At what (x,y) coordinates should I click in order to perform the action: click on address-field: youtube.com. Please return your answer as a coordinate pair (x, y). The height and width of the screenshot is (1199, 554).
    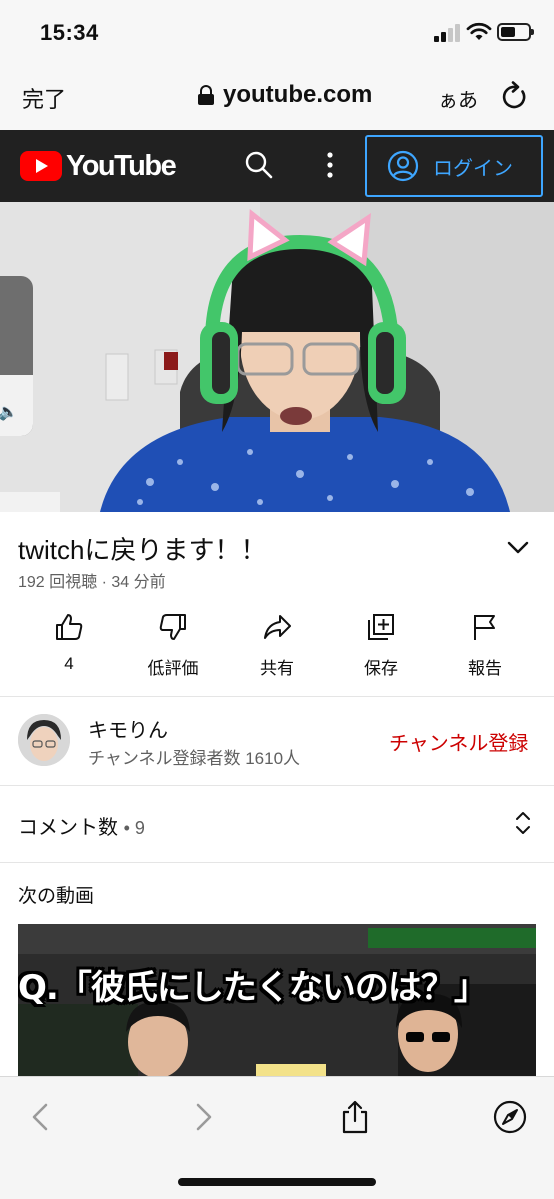
    Looking at the image, I should click on (285, 95).